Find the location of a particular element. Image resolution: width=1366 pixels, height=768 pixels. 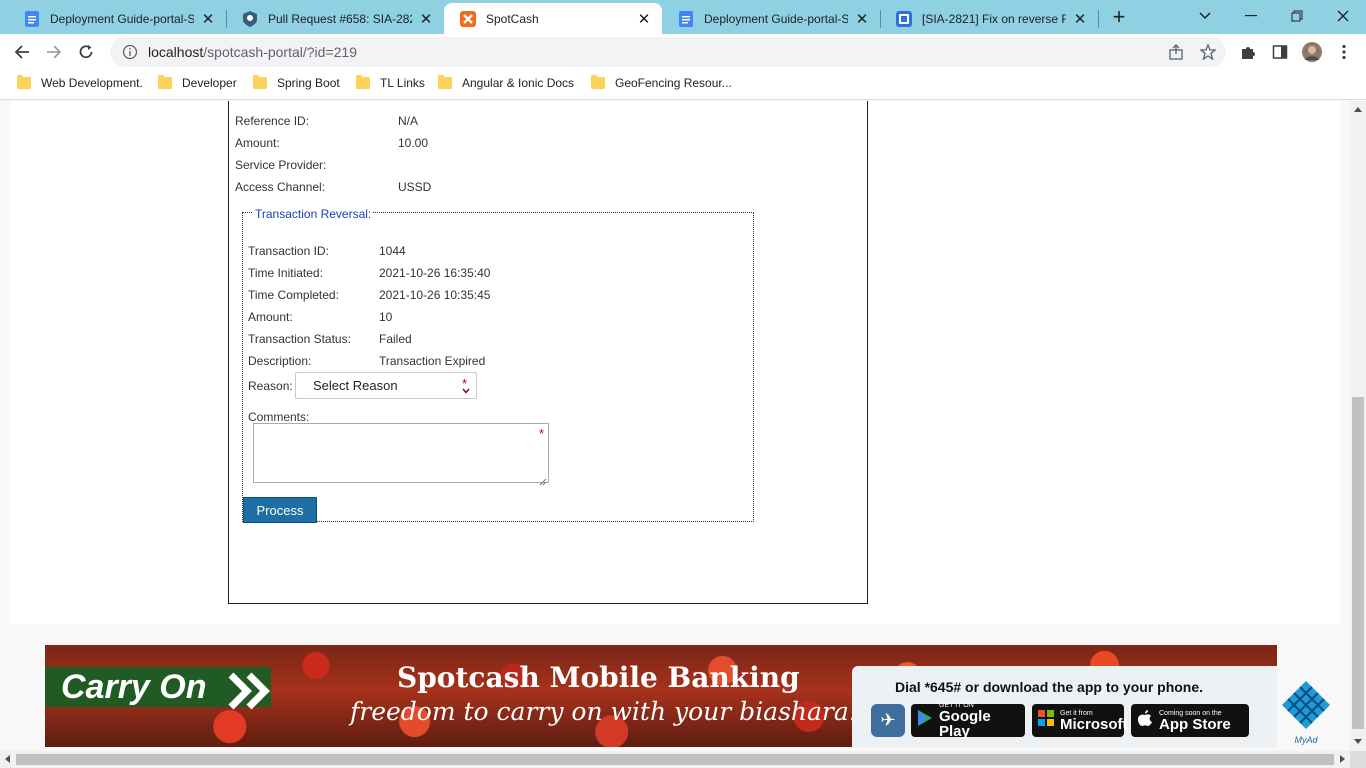

detail-value: 10.00 is located at coordinates (413, 143).